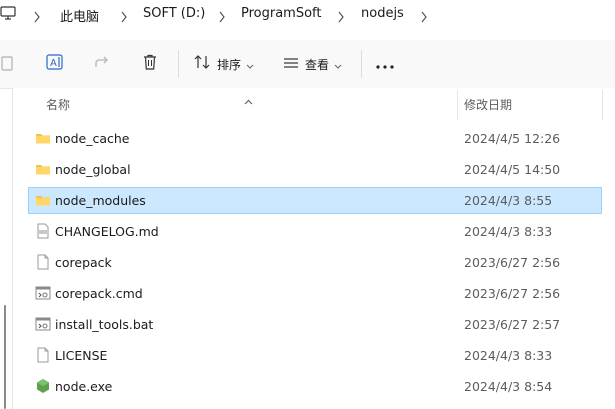 The width and height of the screenshot is (615, 409). I want to click on copy-button, so click(7, 64).